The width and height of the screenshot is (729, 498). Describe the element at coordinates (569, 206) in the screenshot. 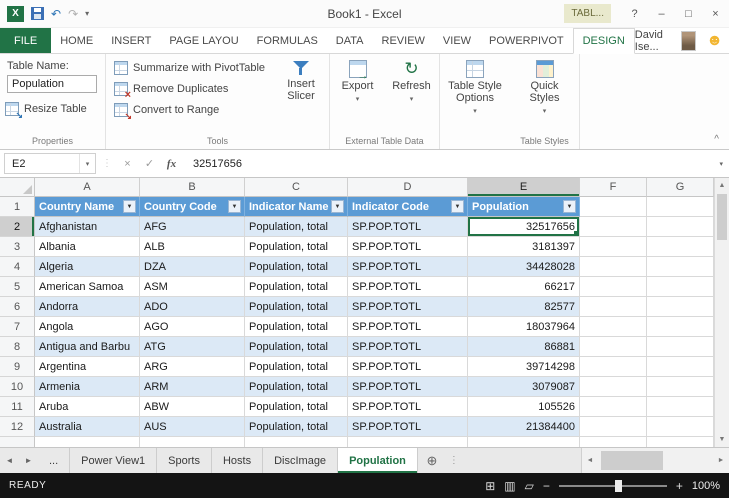

I see `filter-dropdown-icon: ▼` at that location.